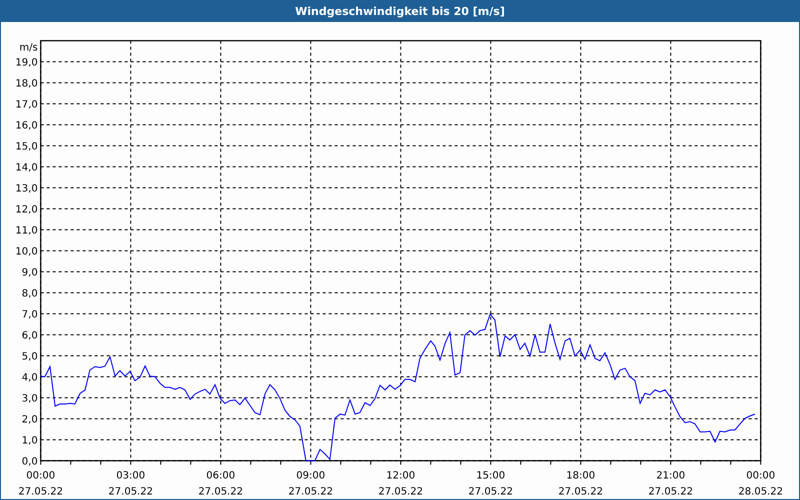 The width and height of the screenshot is (800, 500). What do you see at coordinates (30, 315) in the screenshot?
I see `y-tick-label: 7,0` at bounding box center [30, 315].